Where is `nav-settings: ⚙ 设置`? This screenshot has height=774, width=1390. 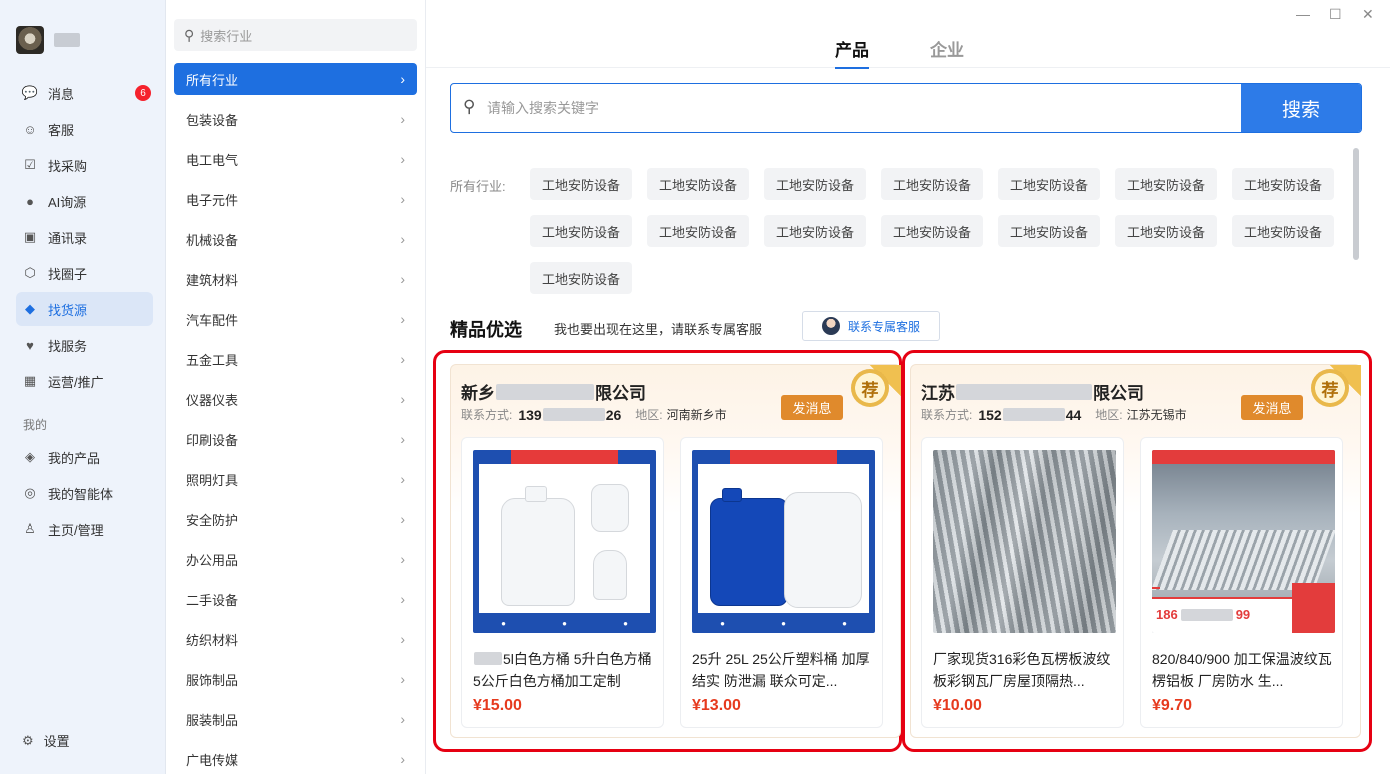 nav-settings: ⚙ 设置 is located at coordinates (46, 740).